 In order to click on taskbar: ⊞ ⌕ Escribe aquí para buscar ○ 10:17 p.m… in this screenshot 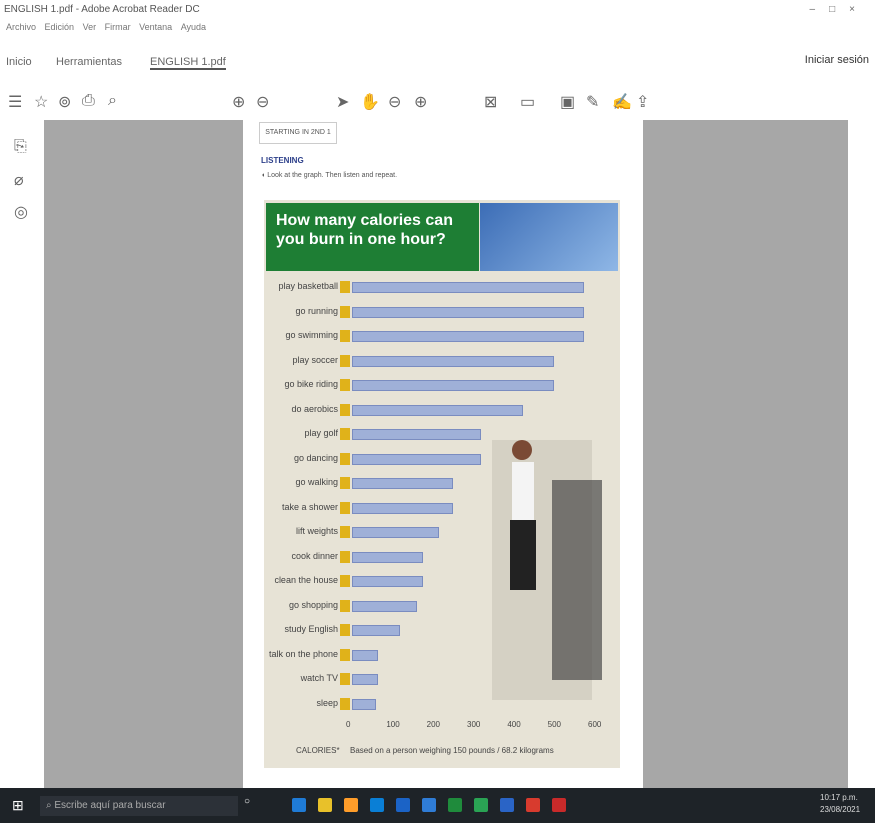, I will do `click(437, 805)`.